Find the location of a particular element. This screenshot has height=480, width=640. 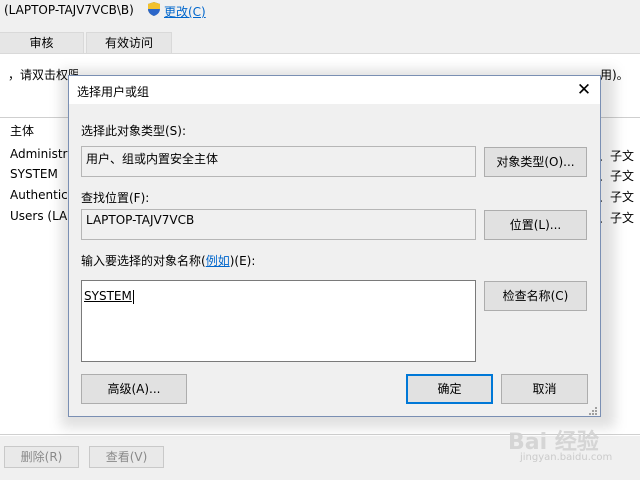

dialog-titlebar: 选择用户或组 ✕ is located at coordinates (334, 90).